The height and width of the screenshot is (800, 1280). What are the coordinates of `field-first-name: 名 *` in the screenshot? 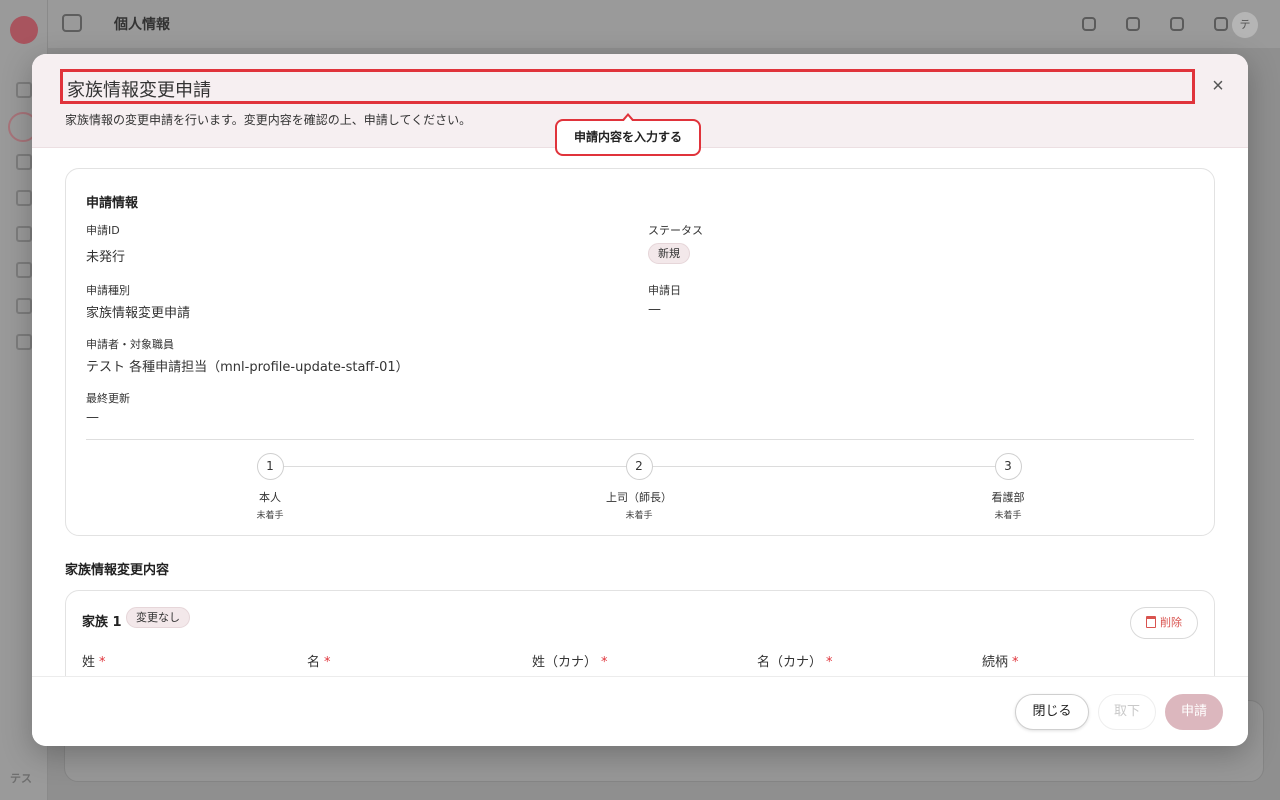 It's located at (319, 660).